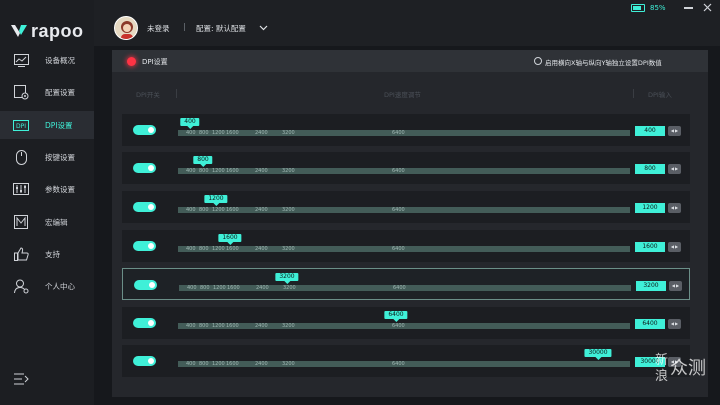  I want to click on sidebar-item-user-center: 个人中心, so click(47, 286).